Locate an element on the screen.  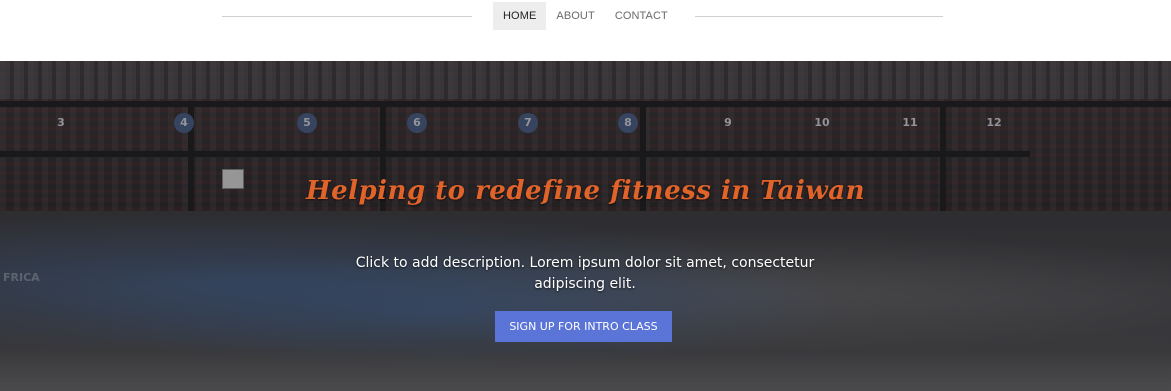
nav-divider-right is located at coordinates (819, 16).